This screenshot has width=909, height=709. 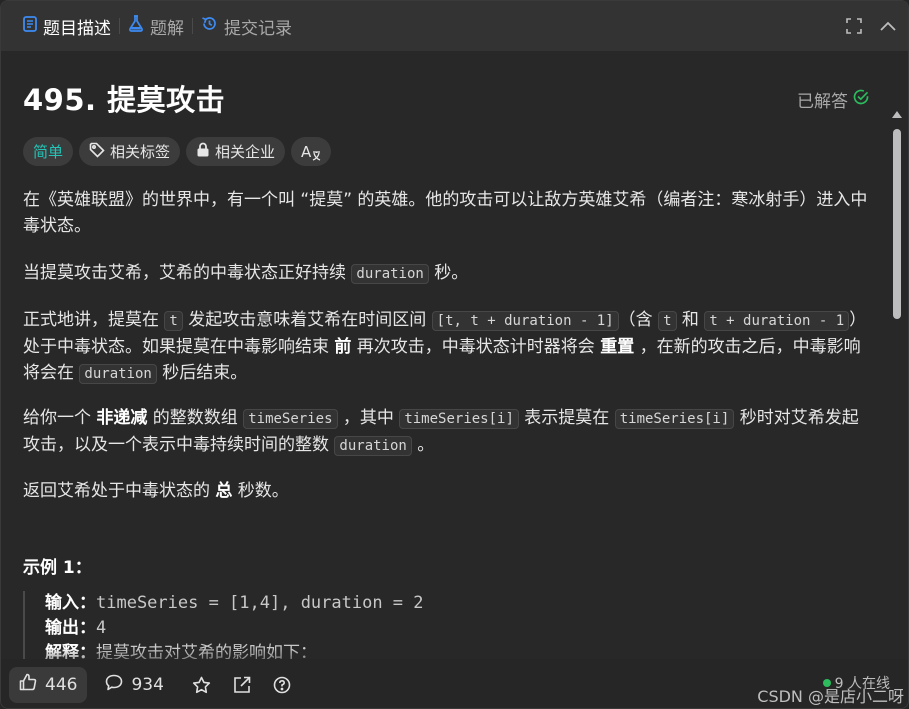 What do you see at coordinates (201, 685) in the screenshot?
I see `star-icon` at bounding box center [201, 685].